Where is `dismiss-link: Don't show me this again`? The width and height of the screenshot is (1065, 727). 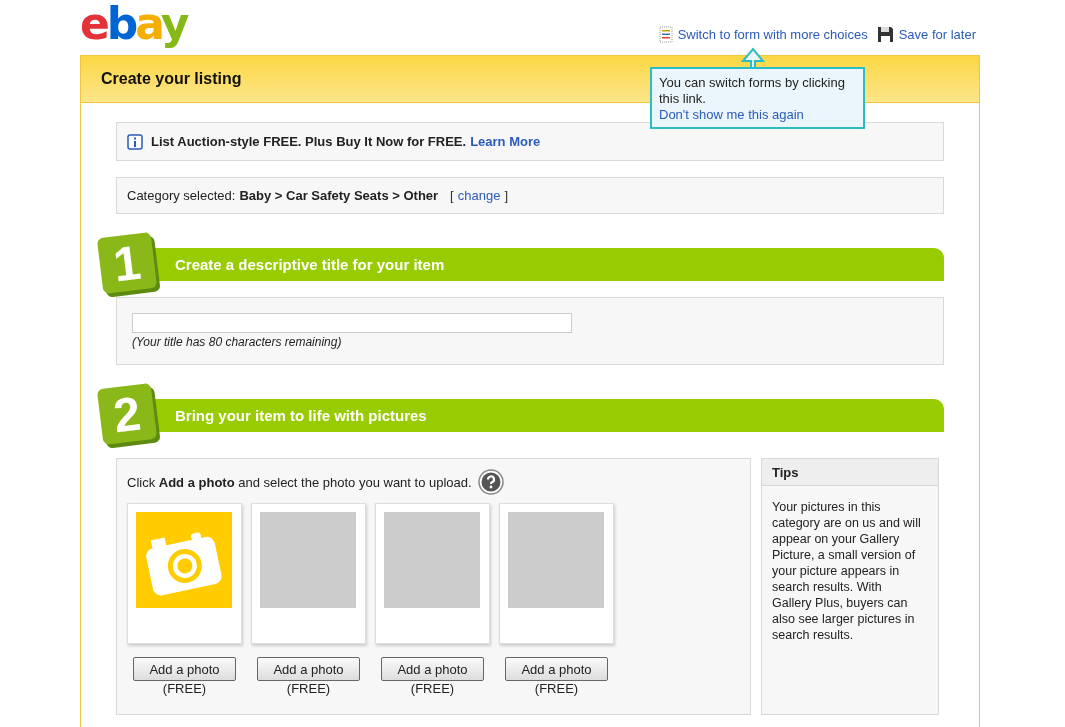
dismiss-link: Don't show me this again is located at coordinates (757, 115).